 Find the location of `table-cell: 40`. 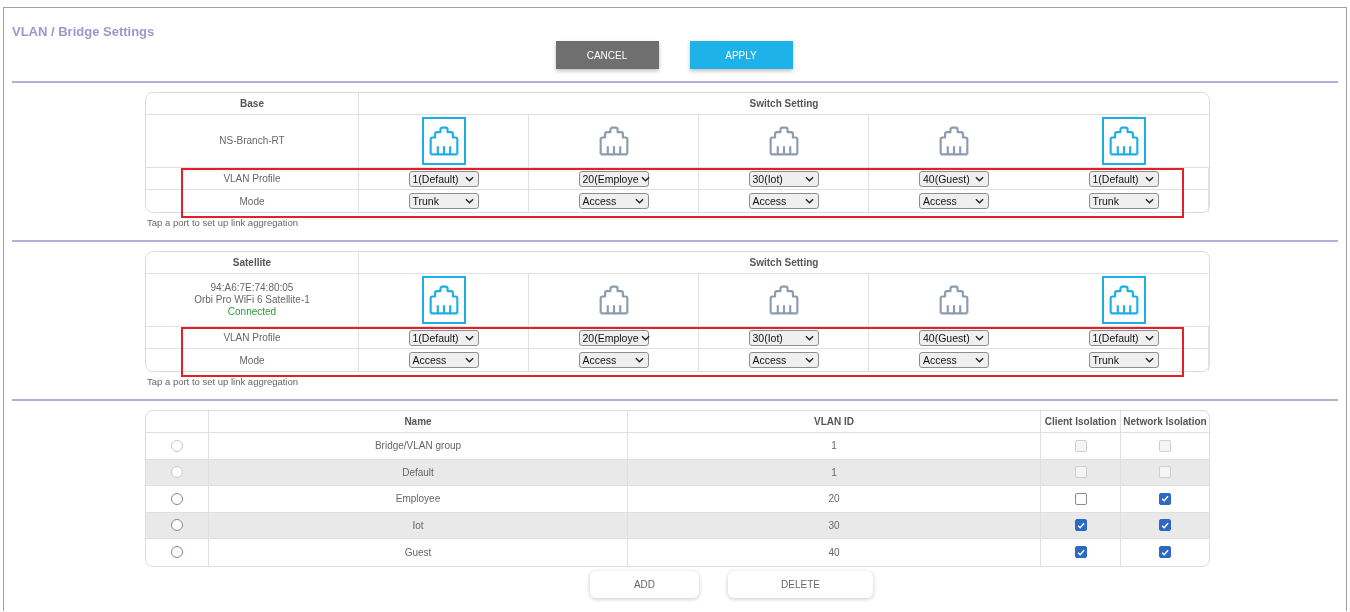

table-cell: 40 is located at coordinates (834, 552).